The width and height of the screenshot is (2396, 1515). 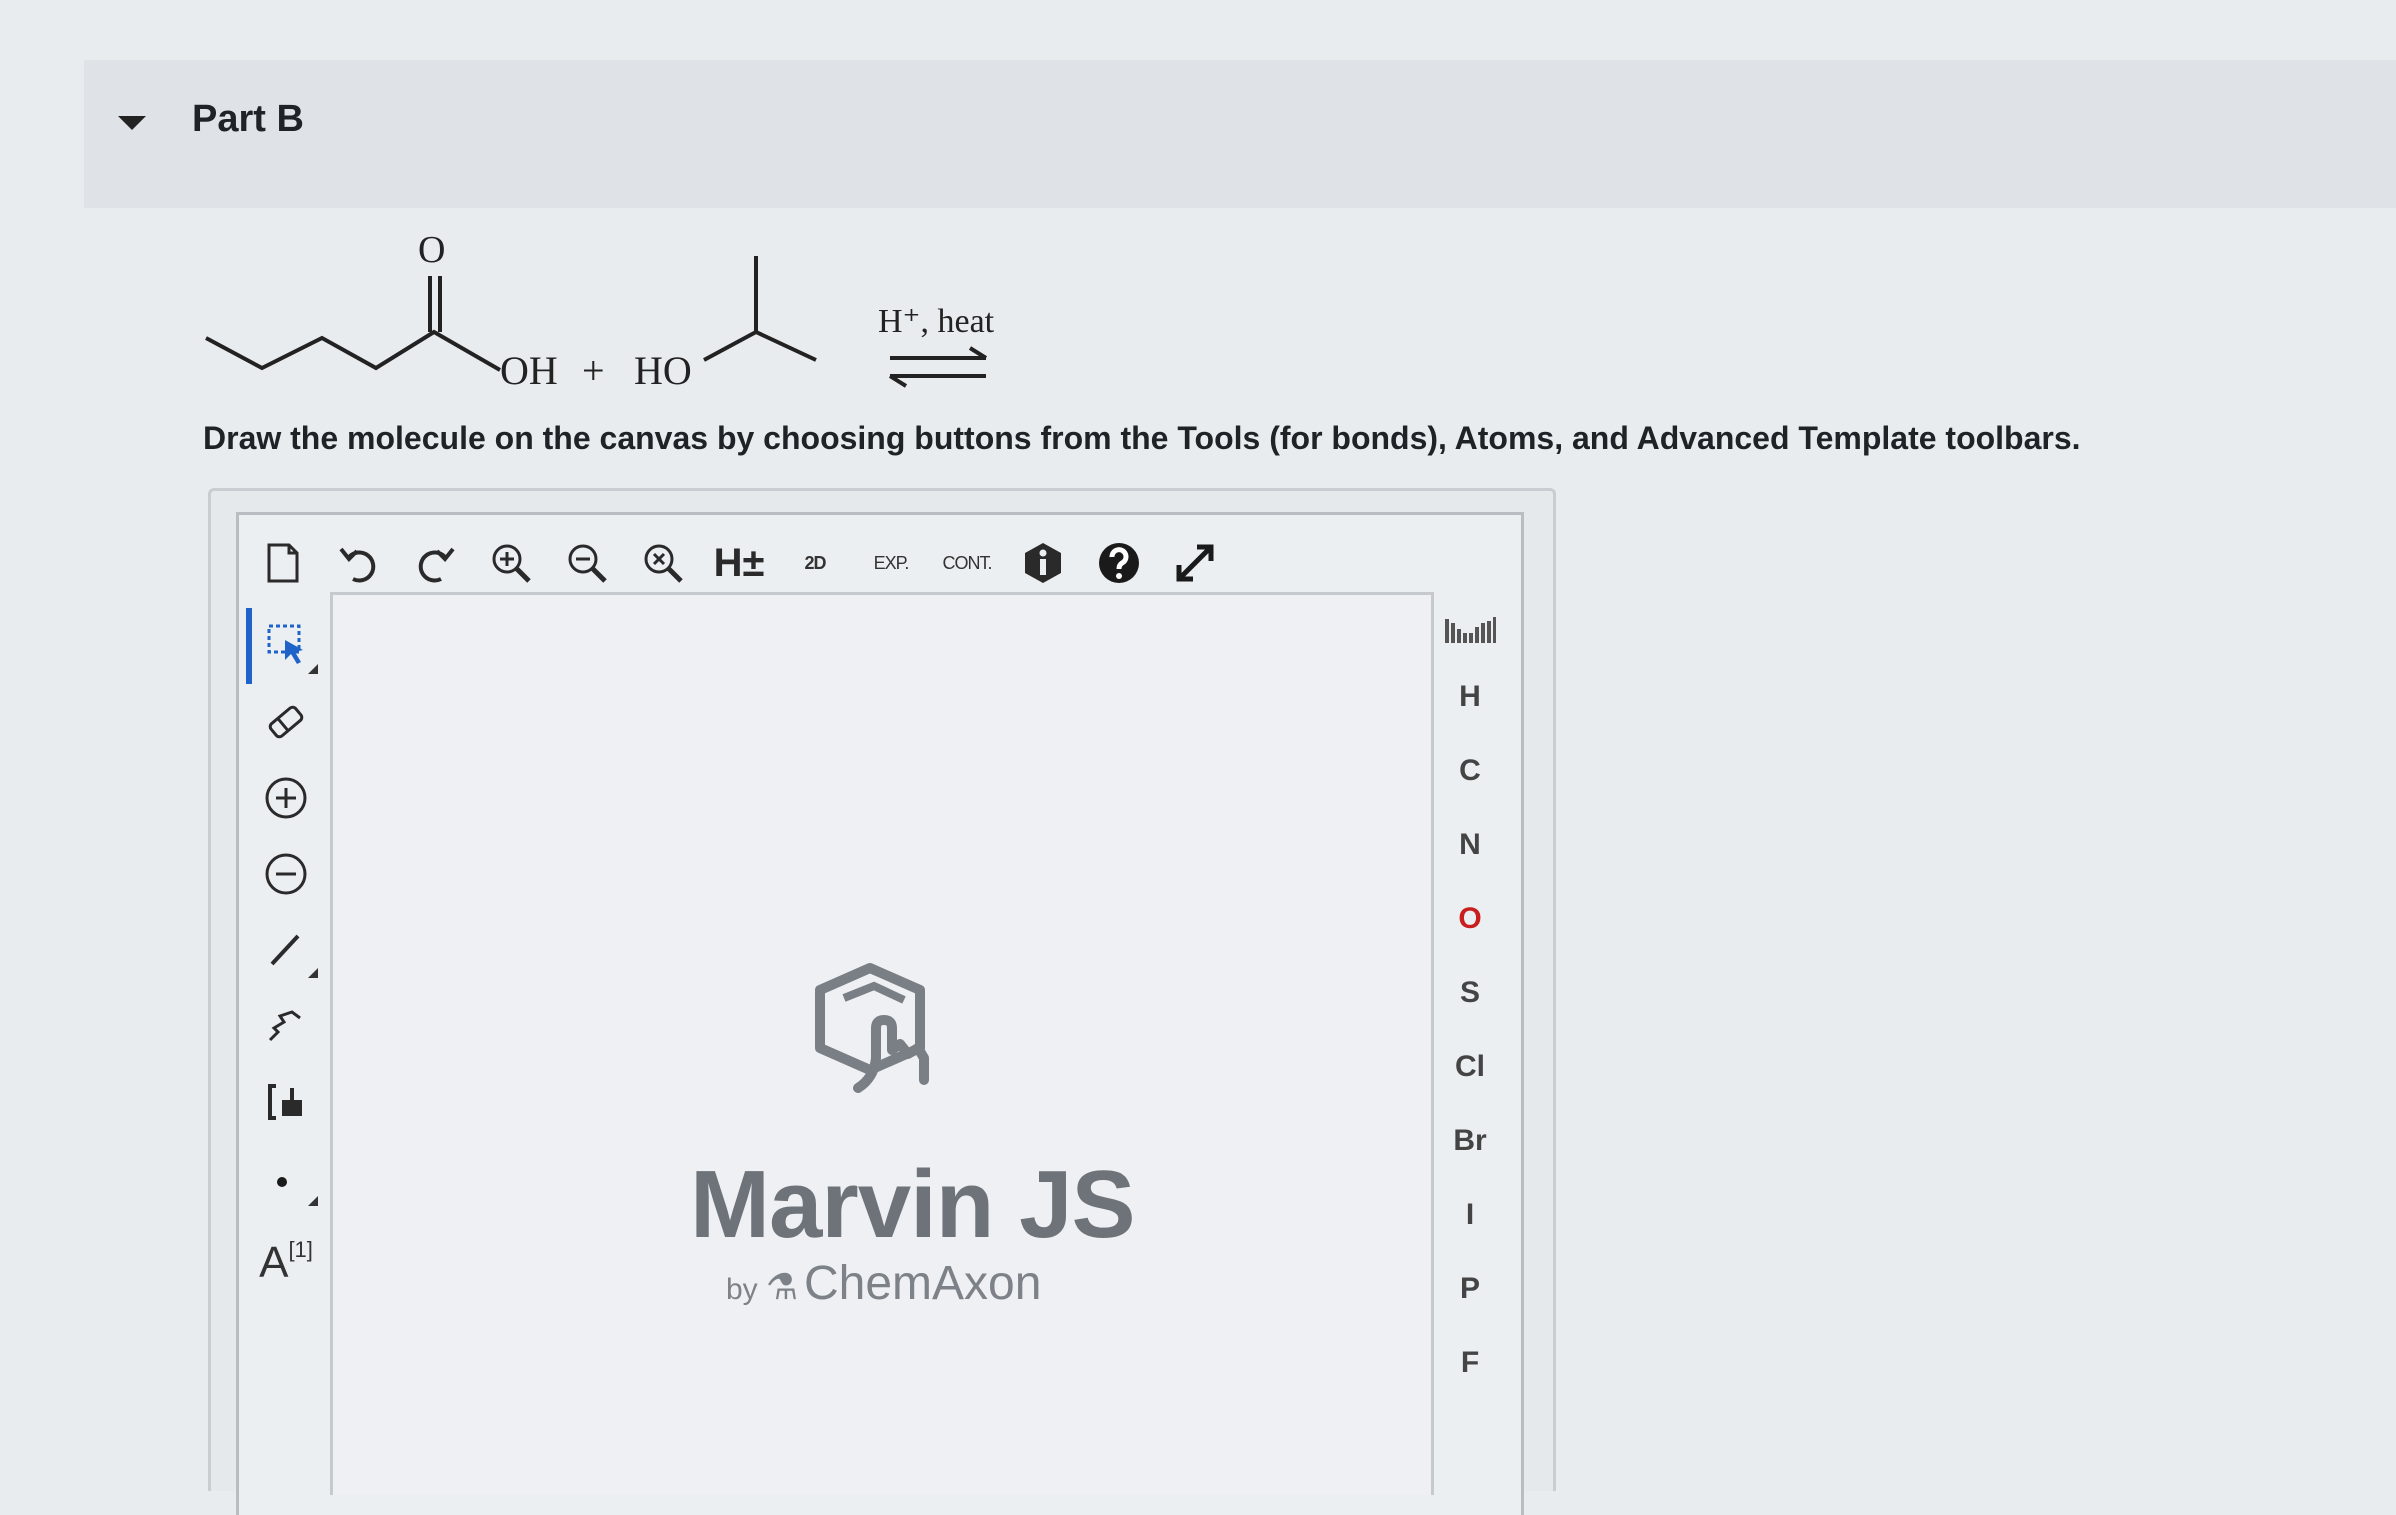 What do you see at coordinates (431, 250) in the screenshot?
I see `carbonyl-oxygen-label: O` at bounding box center [431, 250].